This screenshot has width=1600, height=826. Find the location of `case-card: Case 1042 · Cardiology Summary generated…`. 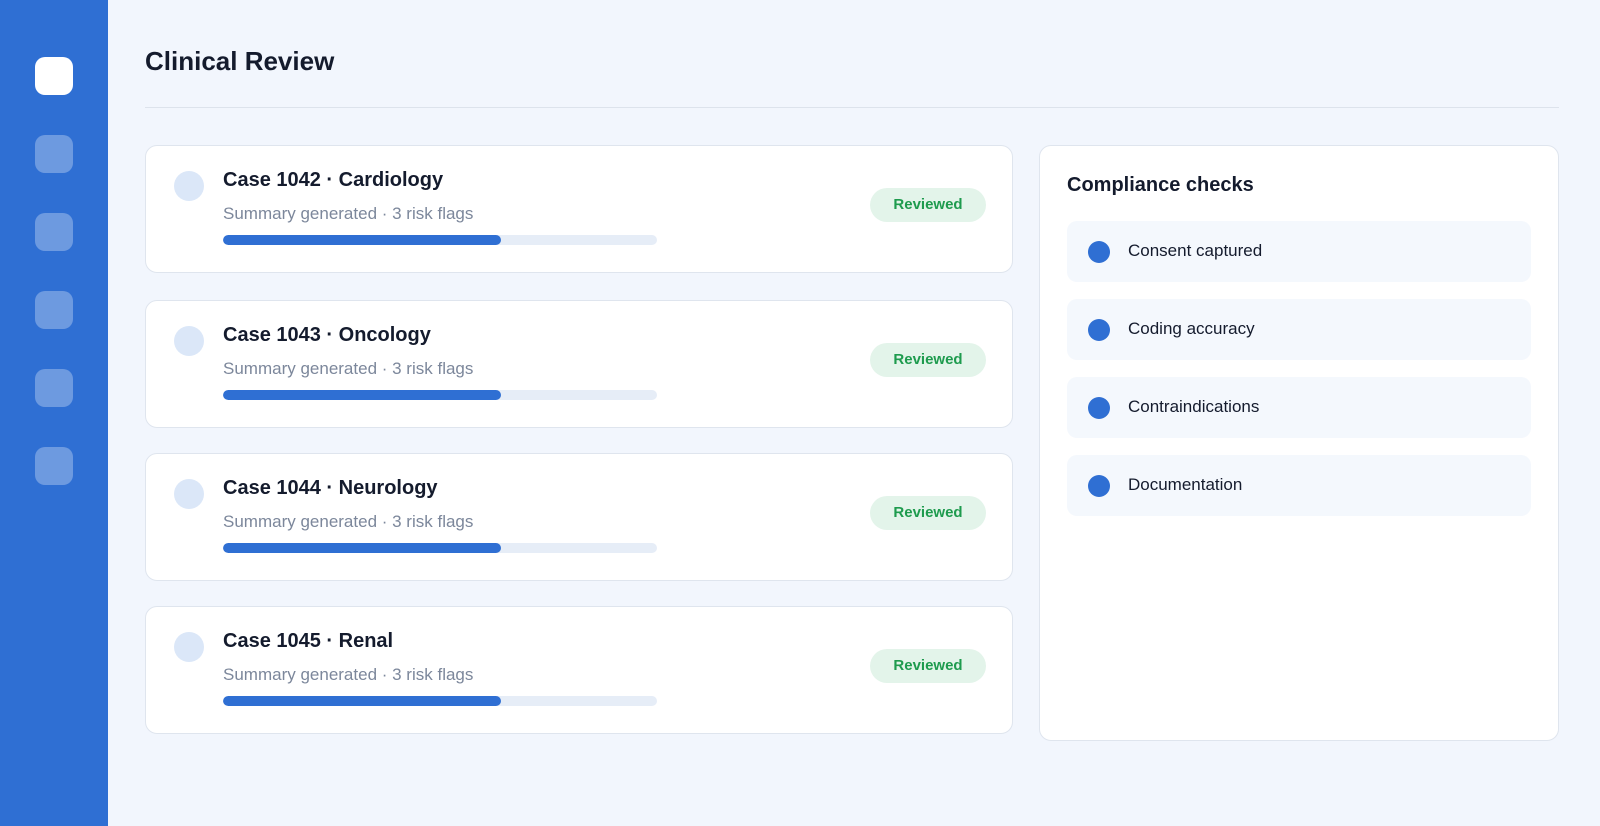

case-card: Case 1042 · Cardiology Summary generated… is located at coordinates (579, 209).